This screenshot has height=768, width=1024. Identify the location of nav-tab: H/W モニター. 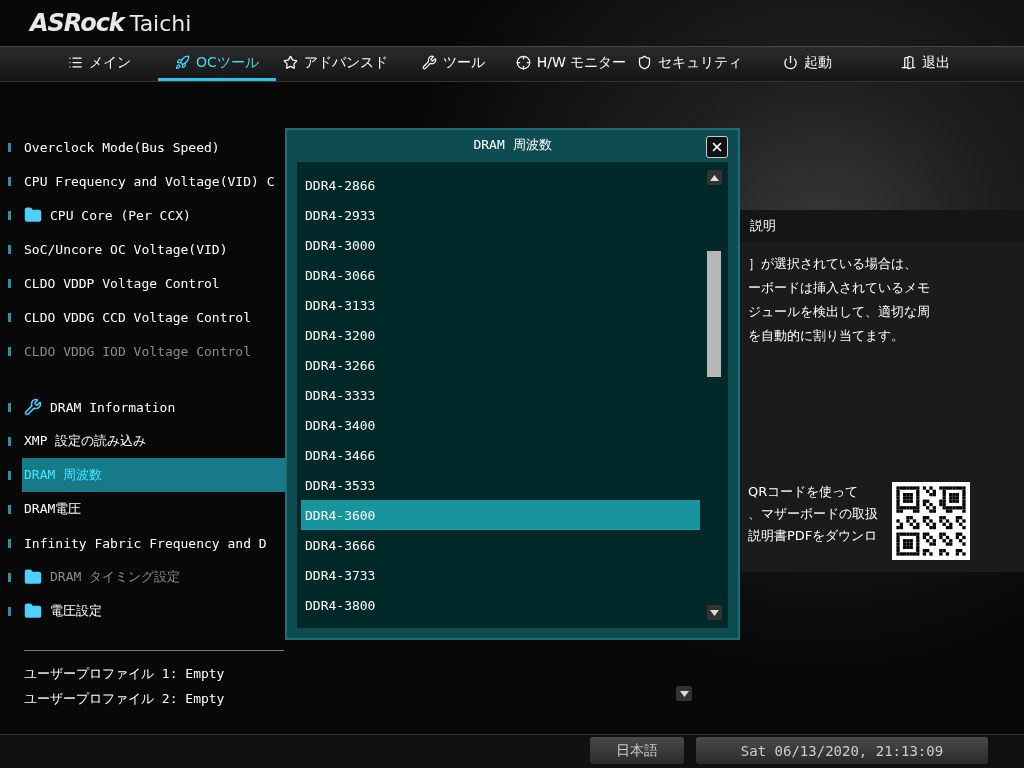
(571, 64).